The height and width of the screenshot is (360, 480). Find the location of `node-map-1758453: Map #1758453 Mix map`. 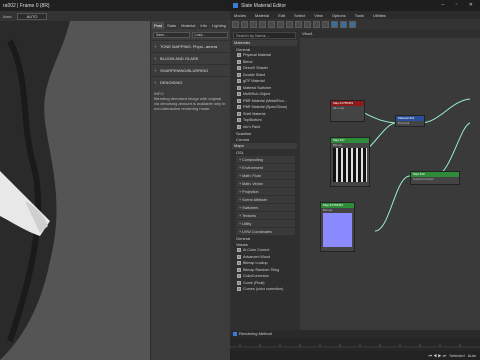

node-map-1758453: Map #1758453 Mix map is located at coordinates (347, 111).